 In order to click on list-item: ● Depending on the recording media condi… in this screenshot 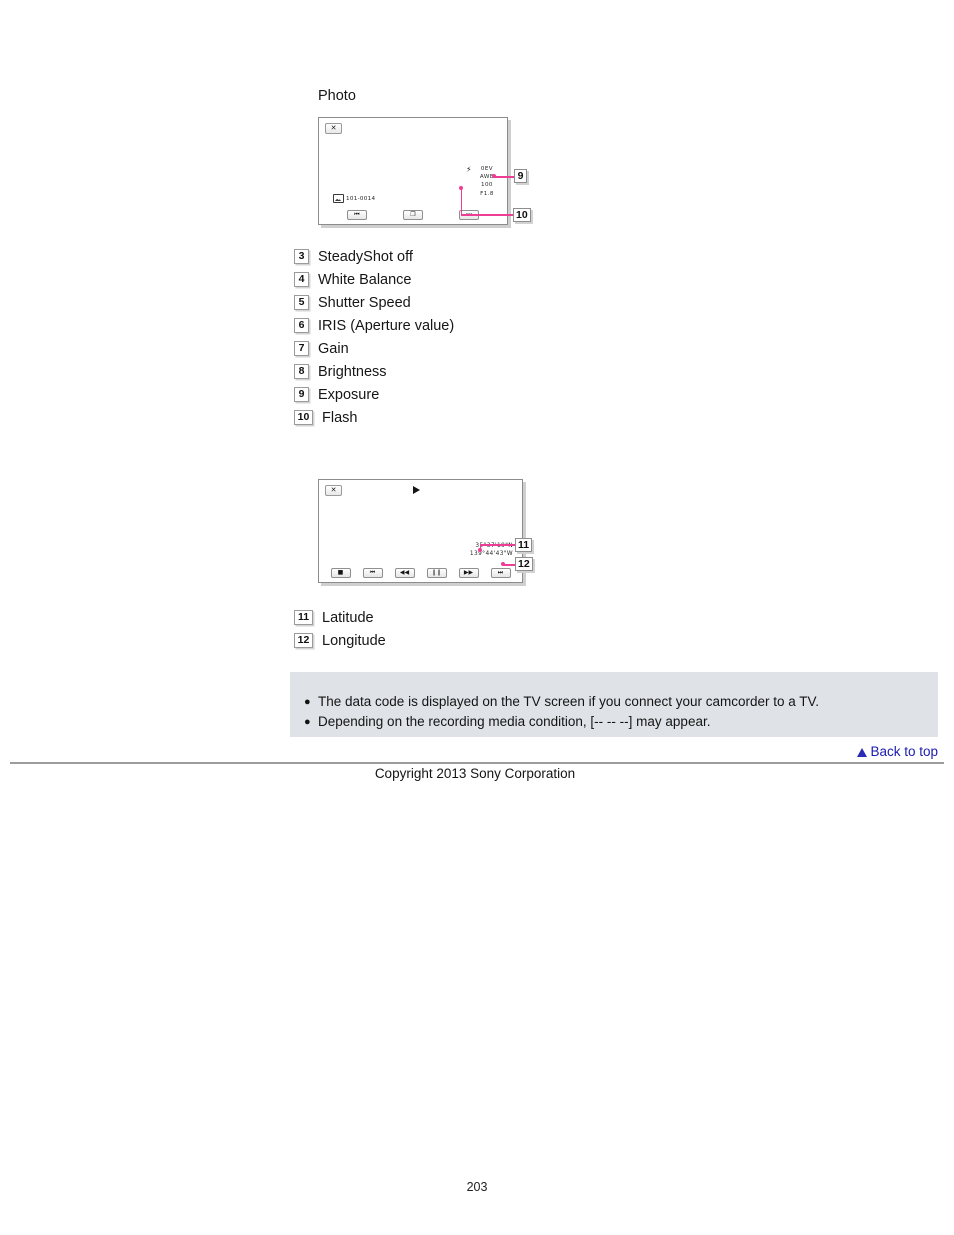, I will do `click(561, 722)`.